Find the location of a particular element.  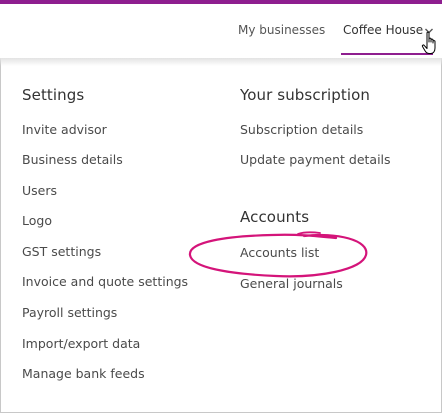

settings-section-title: Settings is located at coordinates (53, 95).